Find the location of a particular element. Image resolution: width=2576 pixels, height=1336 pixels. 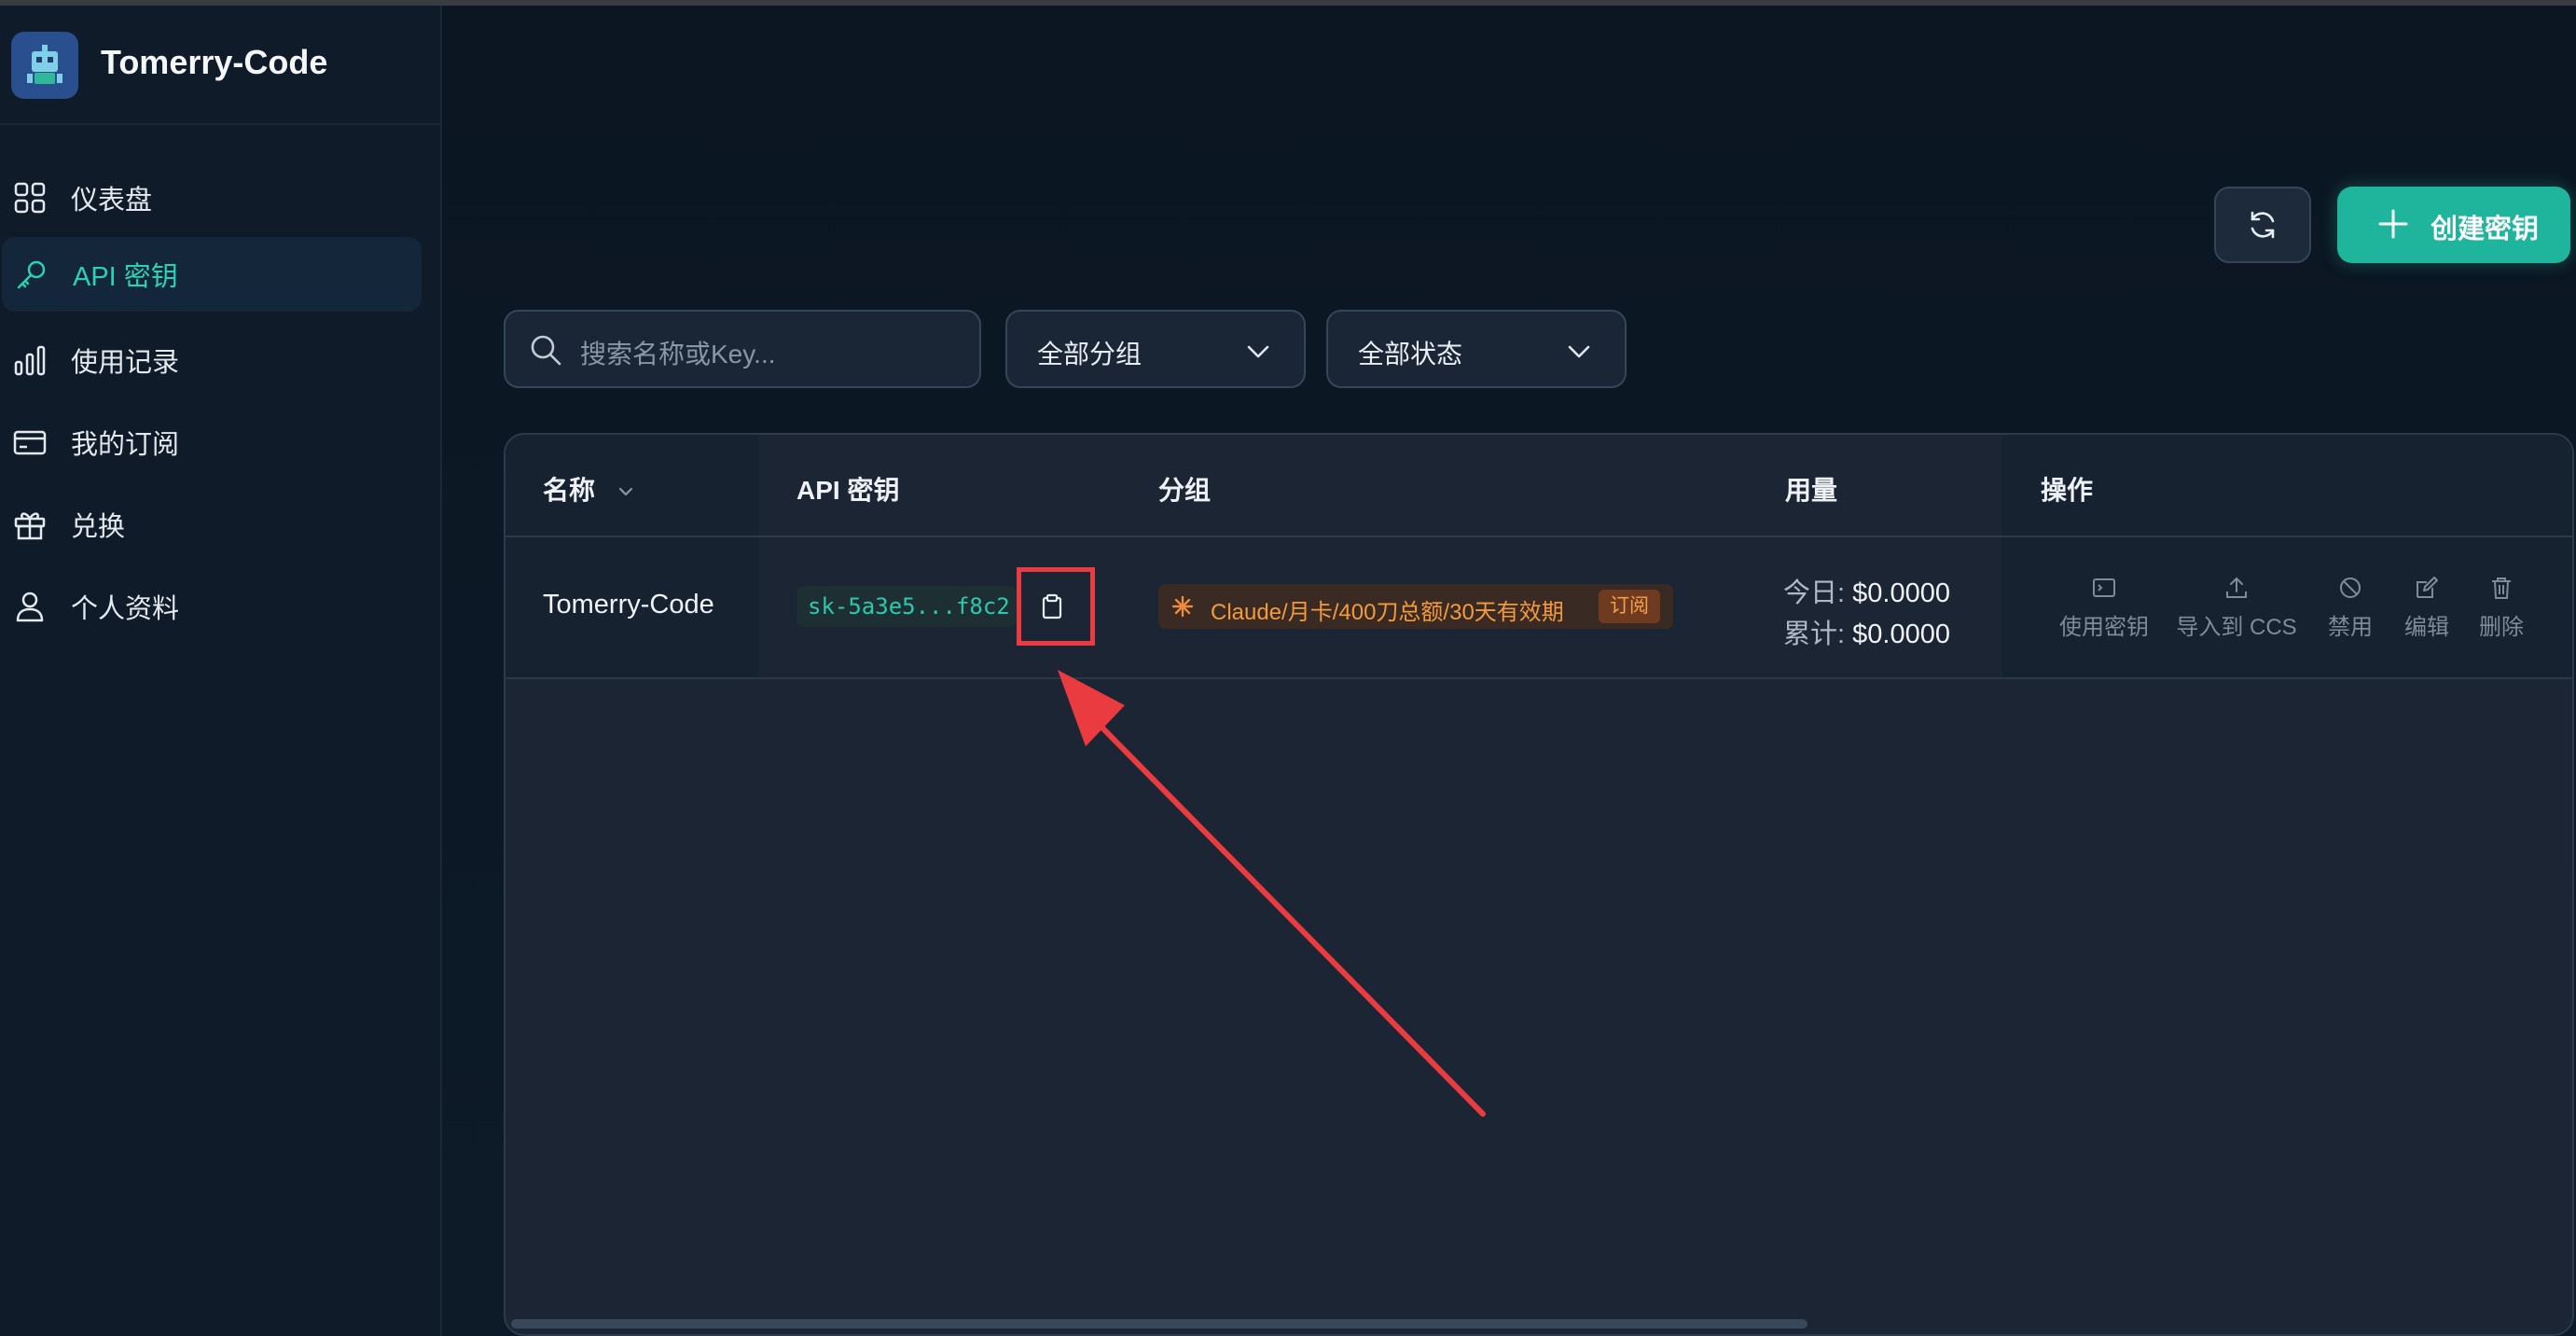

upload-icon is located at coordinates (2236, 588).